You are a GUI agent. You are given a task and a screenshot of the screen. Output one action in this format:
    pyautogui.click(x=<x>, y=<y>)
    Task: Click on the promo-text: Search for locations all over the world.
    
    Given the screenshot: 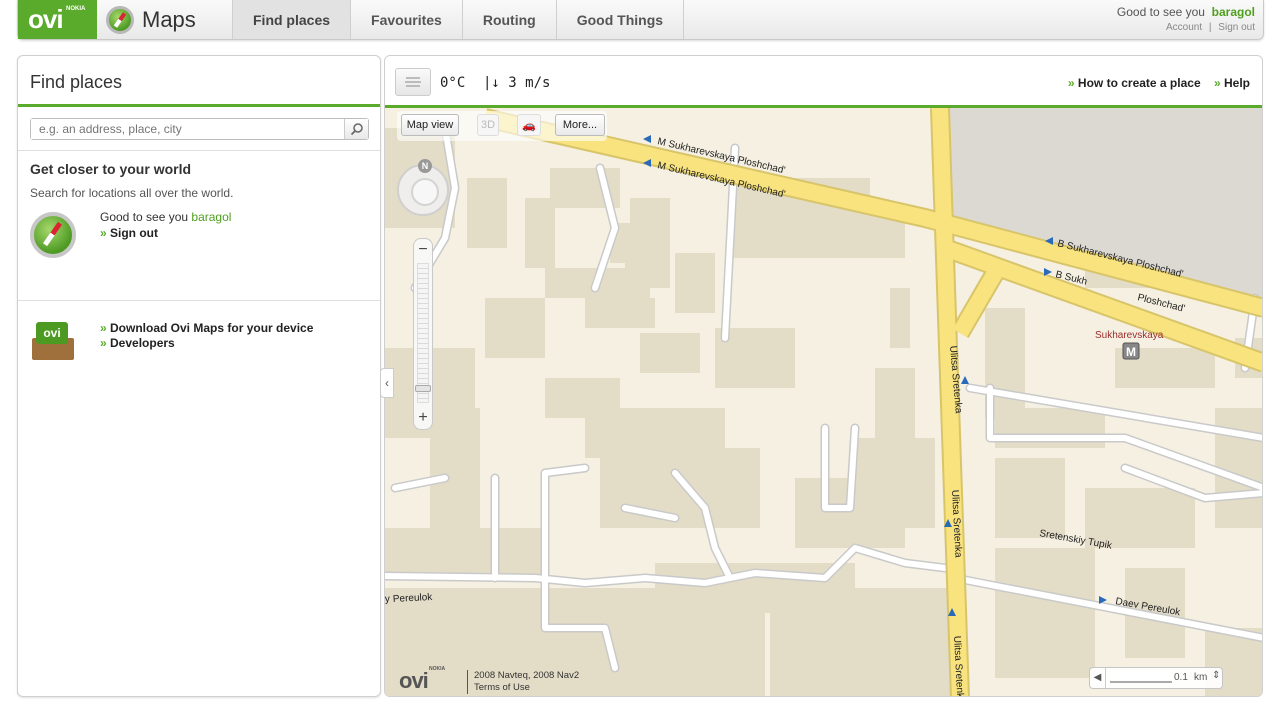 What is the action you would take?
    pyautogui.click(x=132, y=193)
    